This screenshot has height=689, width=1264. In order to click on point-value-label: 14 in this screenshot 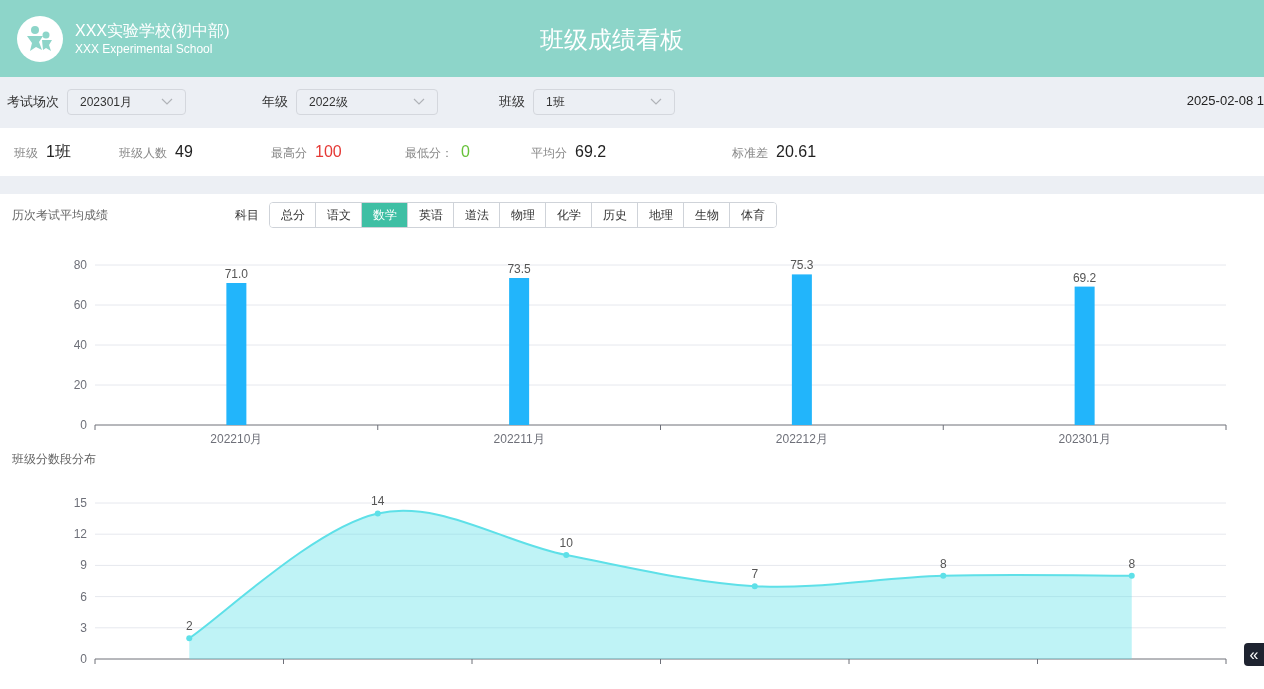, I will do `click(378, 501)`.